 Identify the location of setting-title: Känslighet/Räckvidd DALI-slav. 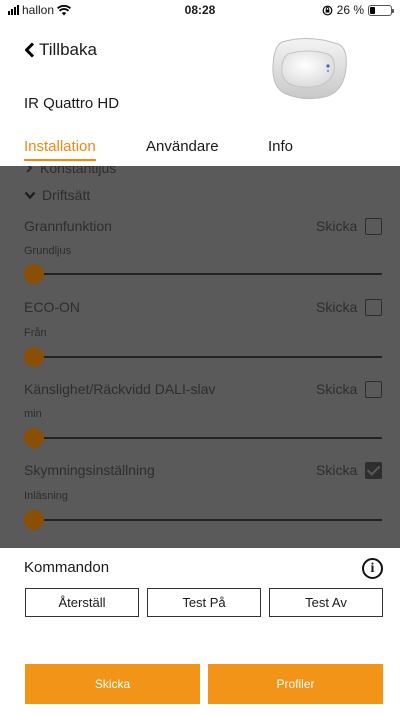
(120, 389).